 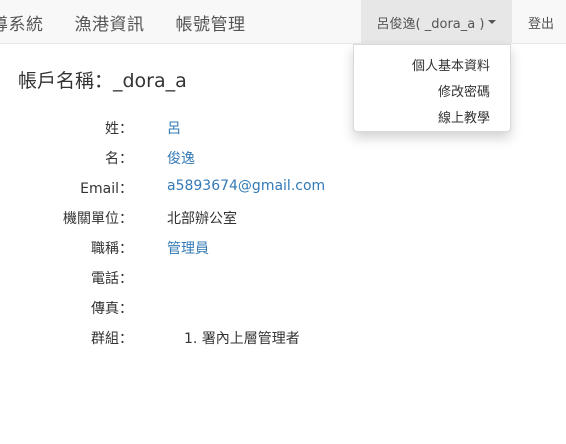 I want to click on field-label: Email：, so click(x=106, y=189).